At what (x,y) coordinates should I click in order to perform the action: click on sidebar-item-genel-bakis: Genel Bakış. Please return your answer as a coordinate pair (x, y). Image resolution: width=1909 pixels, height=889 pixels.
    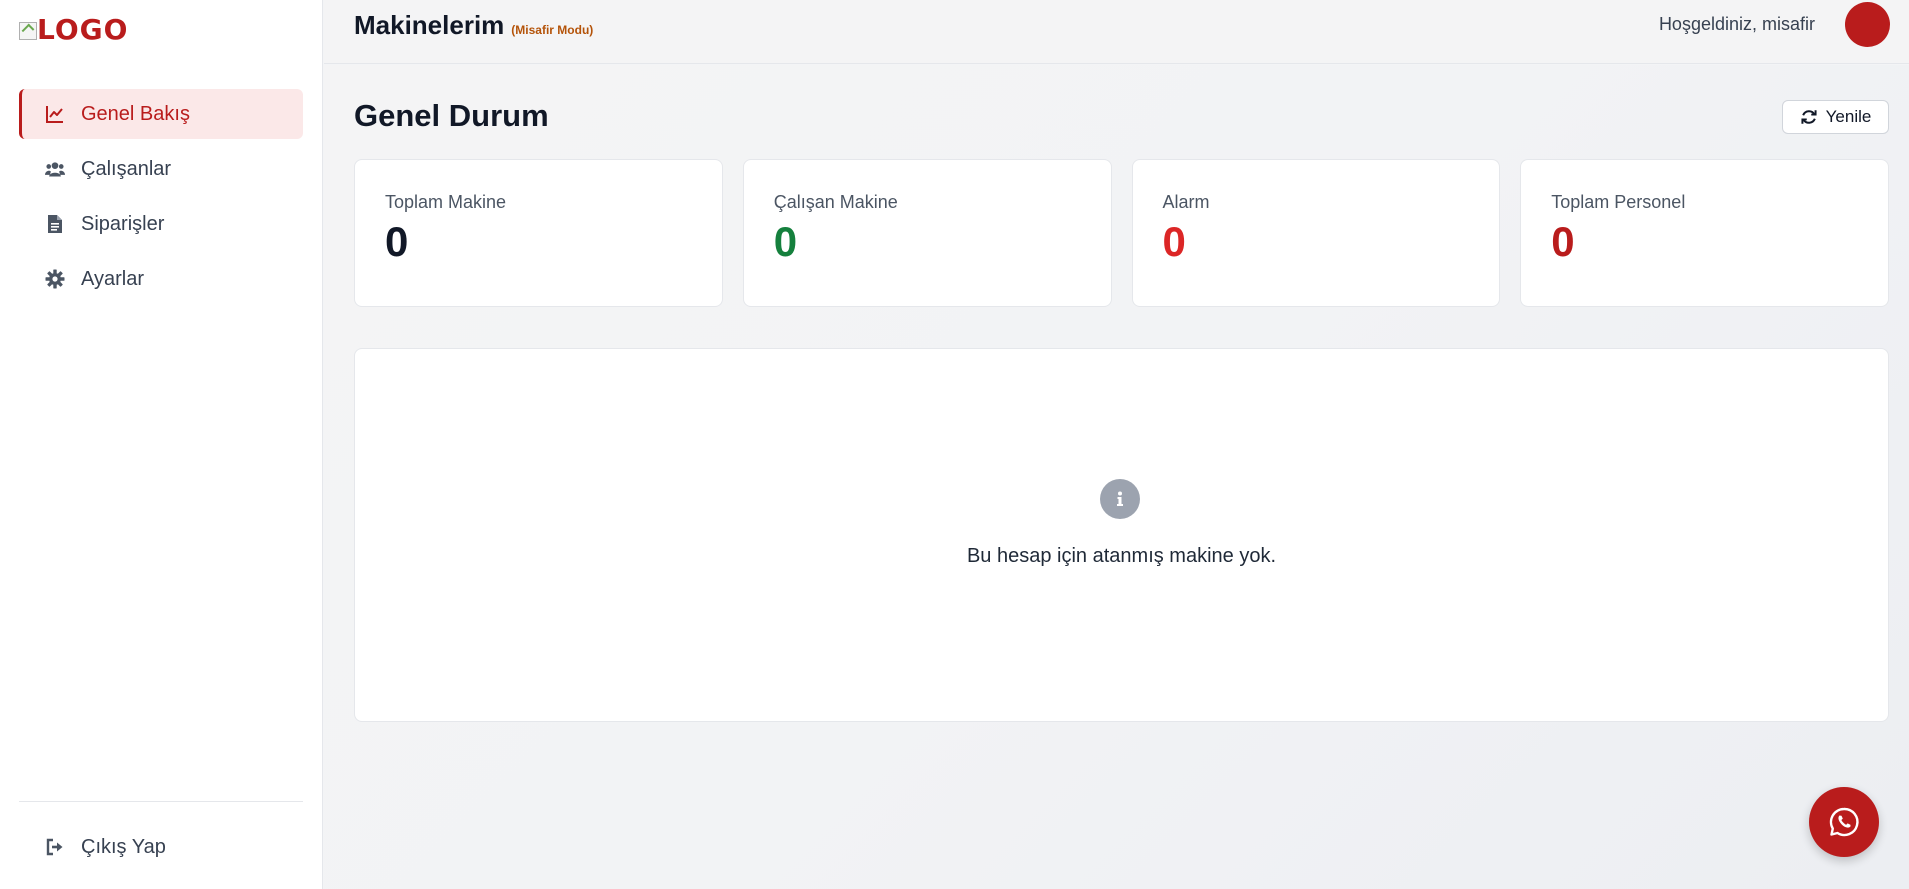
    Looking at the image, I should click on (161, 114).